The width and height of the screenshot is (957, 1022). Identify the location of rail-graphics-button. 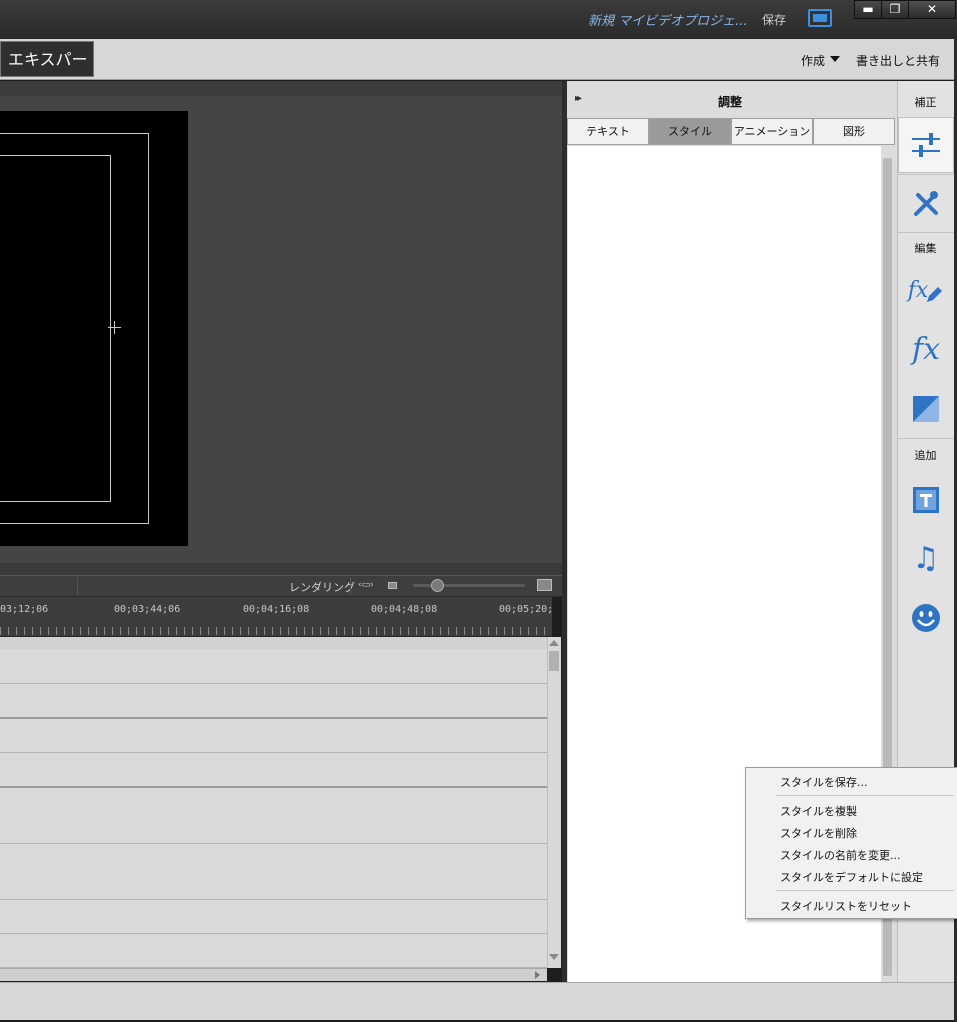
(926, 618).